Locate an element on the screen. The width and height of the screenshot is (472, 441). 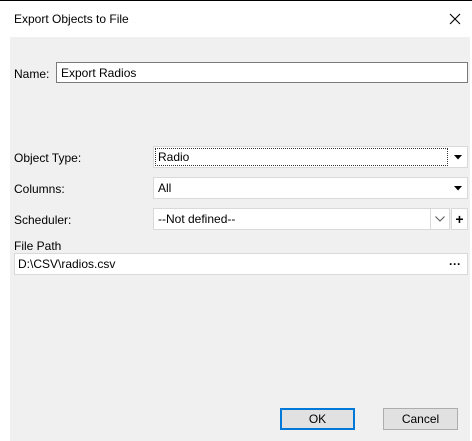
file-path-label: File Path is located at coordinates (38, 246).